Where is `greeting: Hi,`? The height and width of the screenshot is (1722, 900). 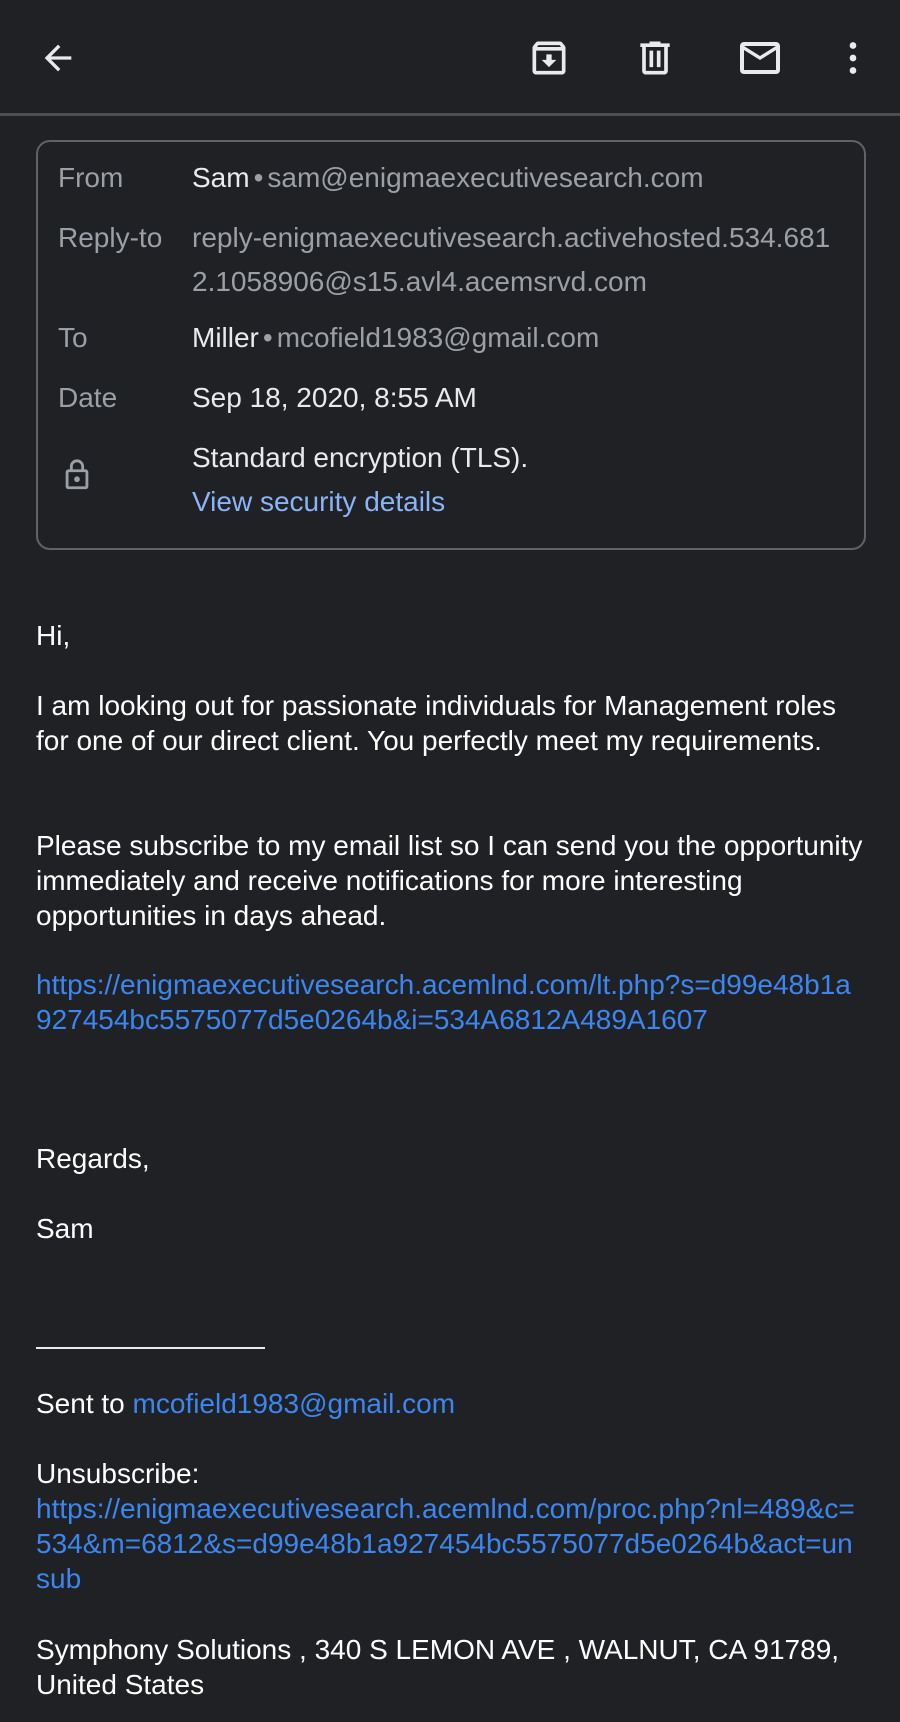
greeting: Hi, is located at coordinates (53, 635).